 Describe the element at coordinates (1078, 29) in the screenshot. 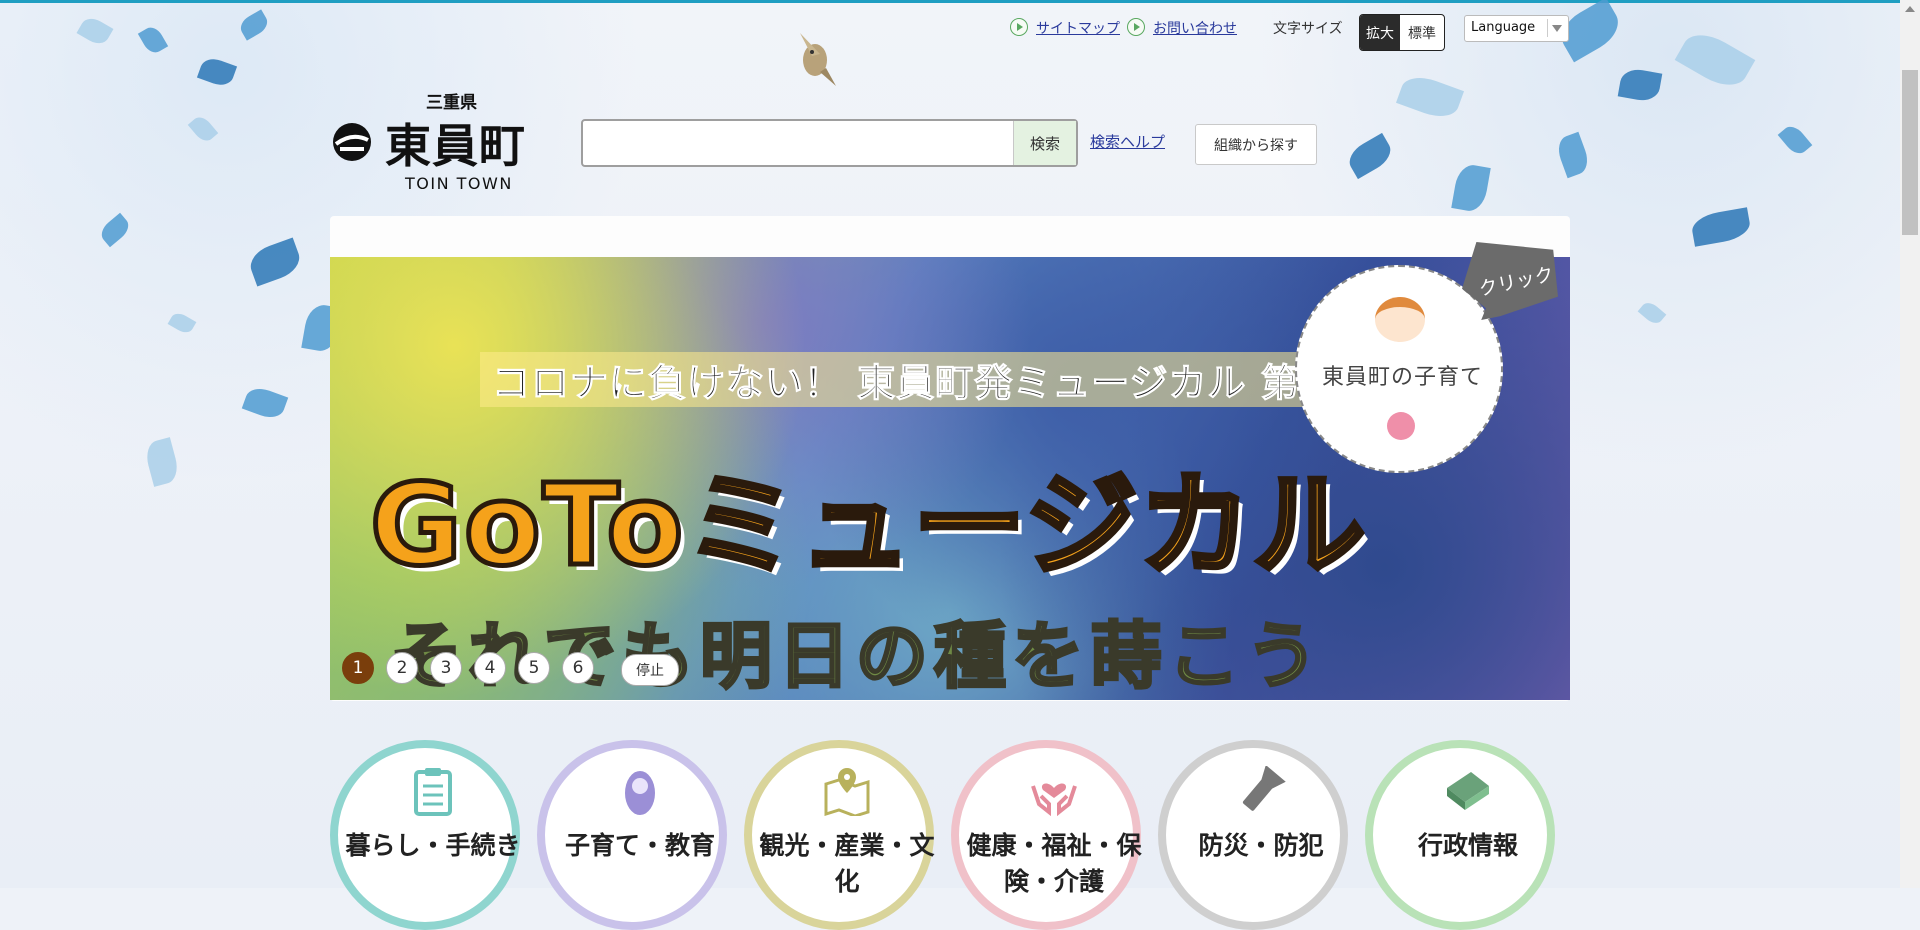

I see `sitemap-link-text: サイトマップ` at that location.